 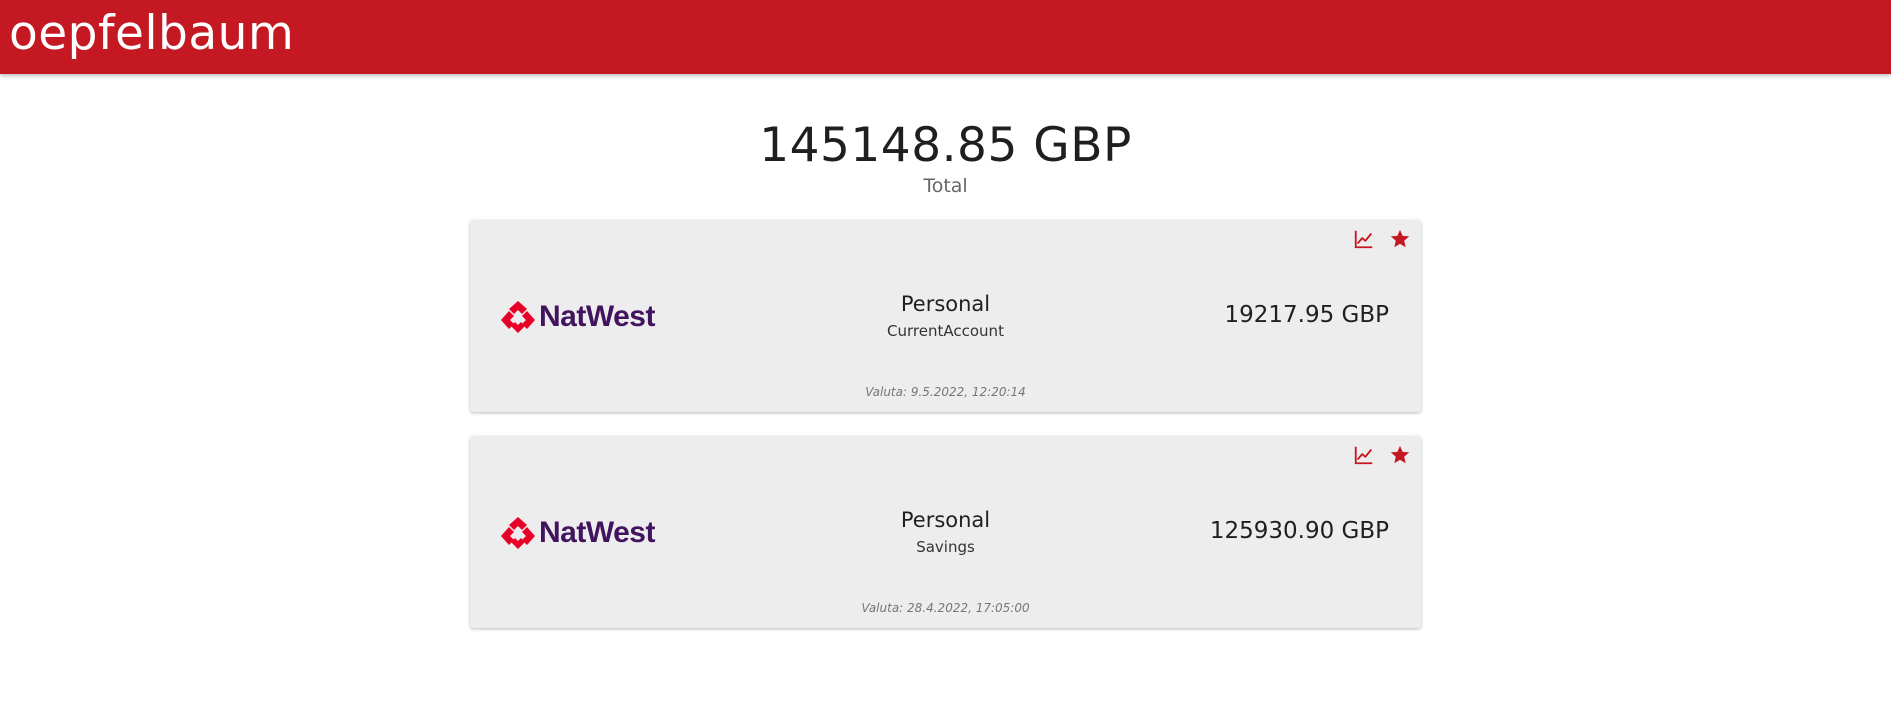 I want to click on total-amount: 145148.85 GBP, so click(x=945, y=145).